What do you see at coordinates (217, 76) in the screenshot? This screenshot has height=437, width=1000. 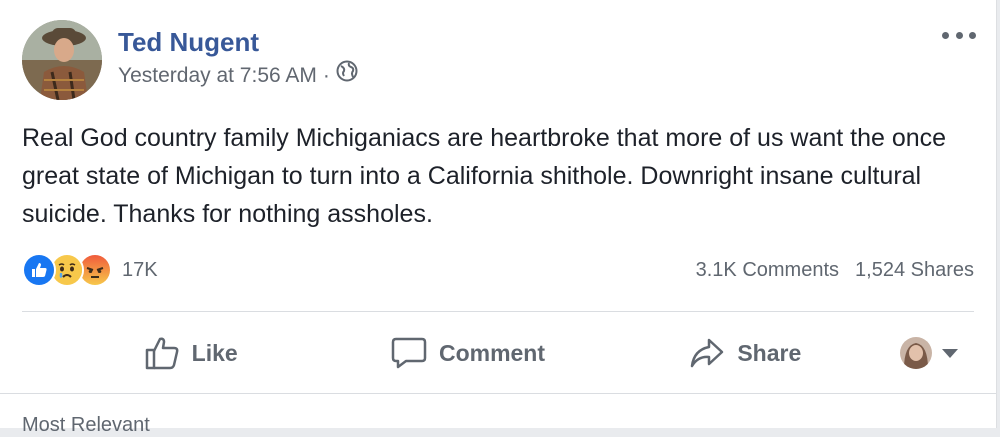 I see `post-timestamp: Yesterday at 7:56 AM` at bounding box center [217, 76].